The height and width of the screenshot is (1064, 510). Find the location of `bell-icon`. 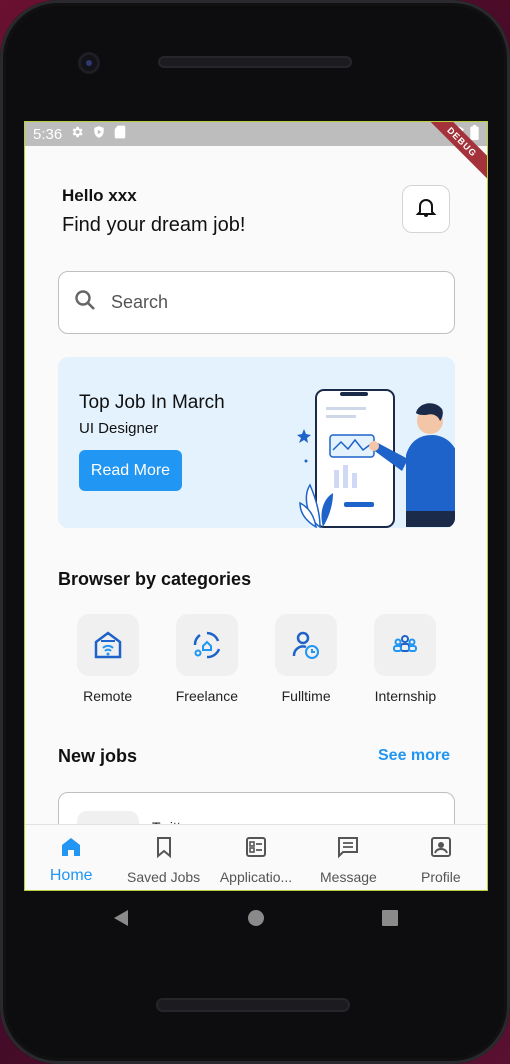

bell-icon is located at coordinates (426, 209).